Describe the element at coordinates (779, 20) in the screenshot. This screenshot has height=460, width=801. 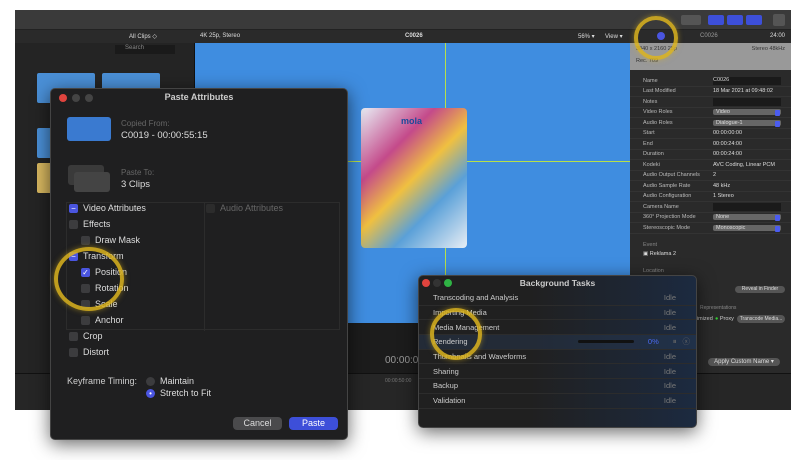
I see `share-button` at that location.